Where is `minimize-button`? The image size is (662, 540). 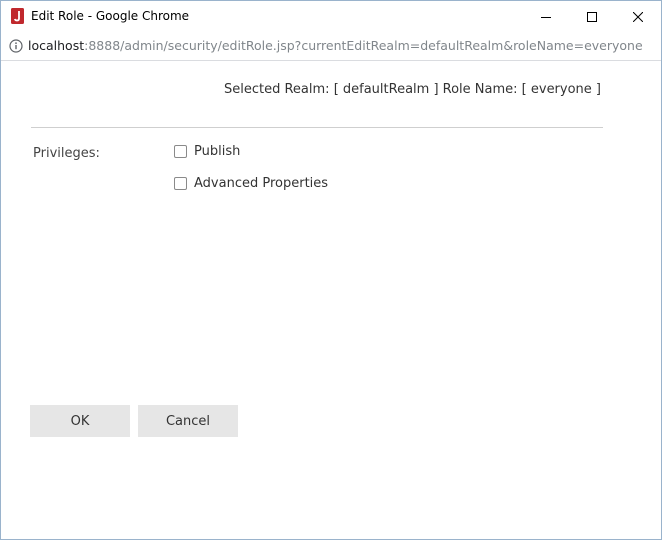
minimize-button is located at coordinates (546, 16).